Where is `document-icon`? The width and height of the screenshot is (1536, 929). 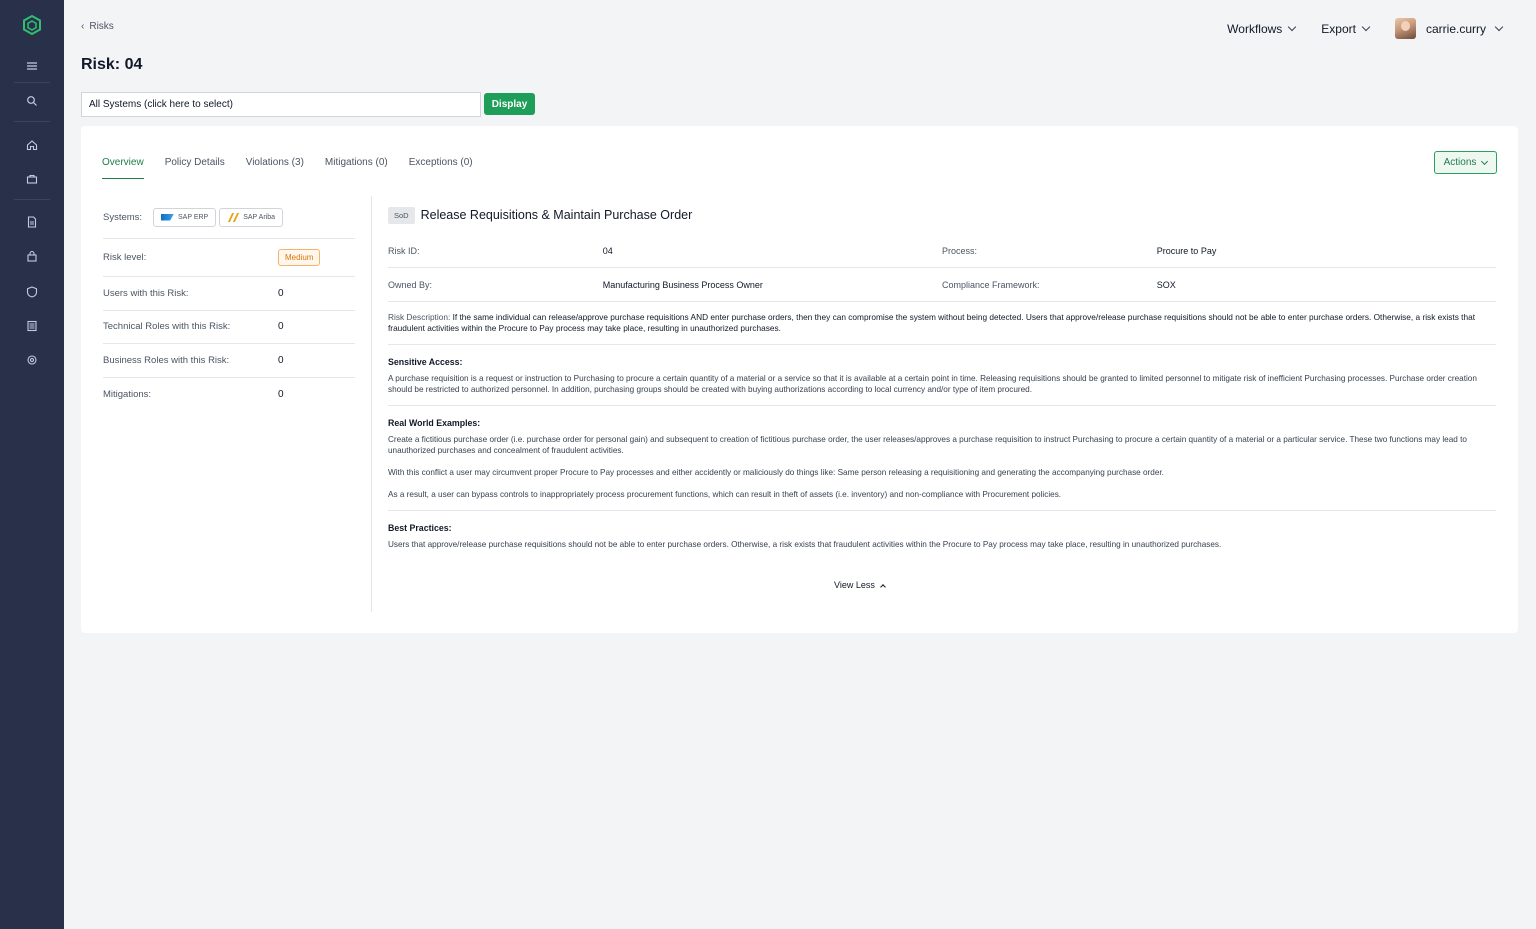 document-icon is located at coordinates (32, 222).